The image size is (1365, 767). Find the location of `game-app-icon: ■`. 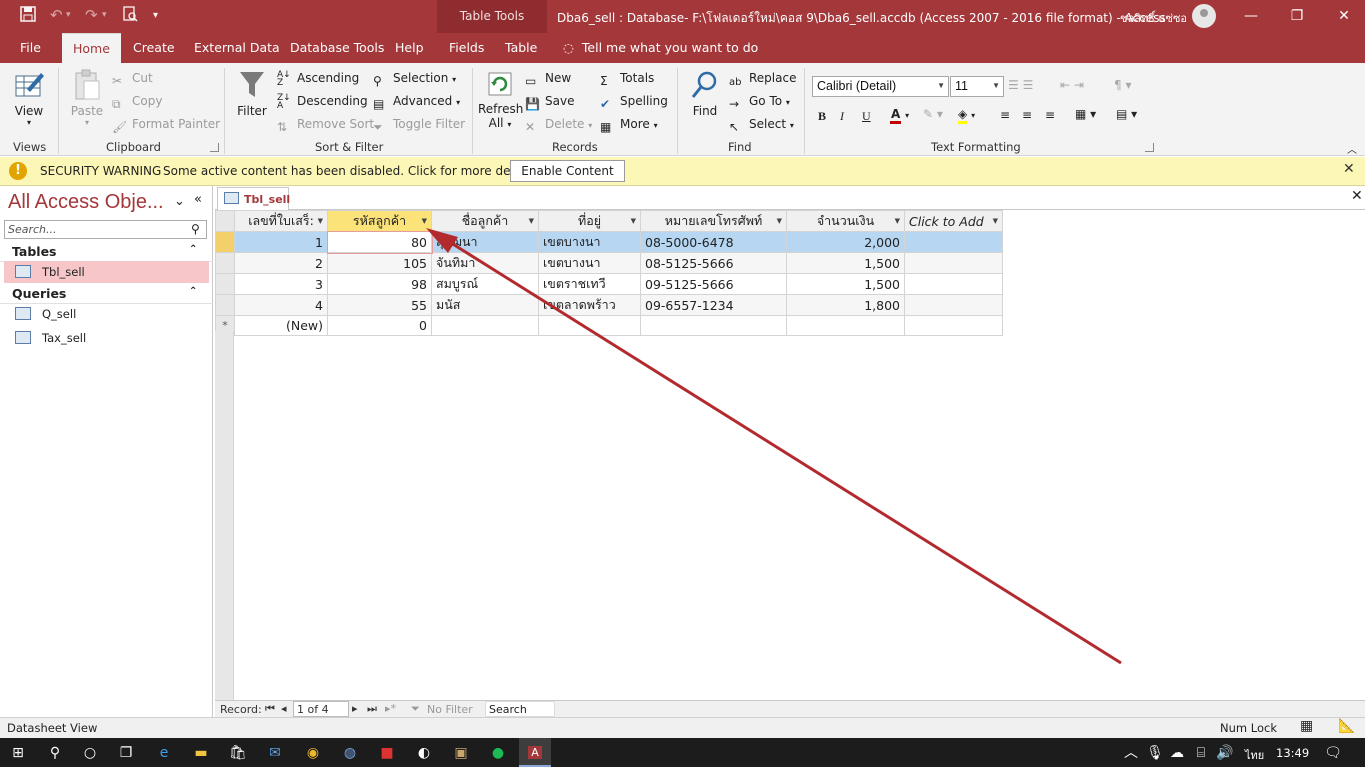

game-app-icon: ■ is located at coordinates (387, 753).